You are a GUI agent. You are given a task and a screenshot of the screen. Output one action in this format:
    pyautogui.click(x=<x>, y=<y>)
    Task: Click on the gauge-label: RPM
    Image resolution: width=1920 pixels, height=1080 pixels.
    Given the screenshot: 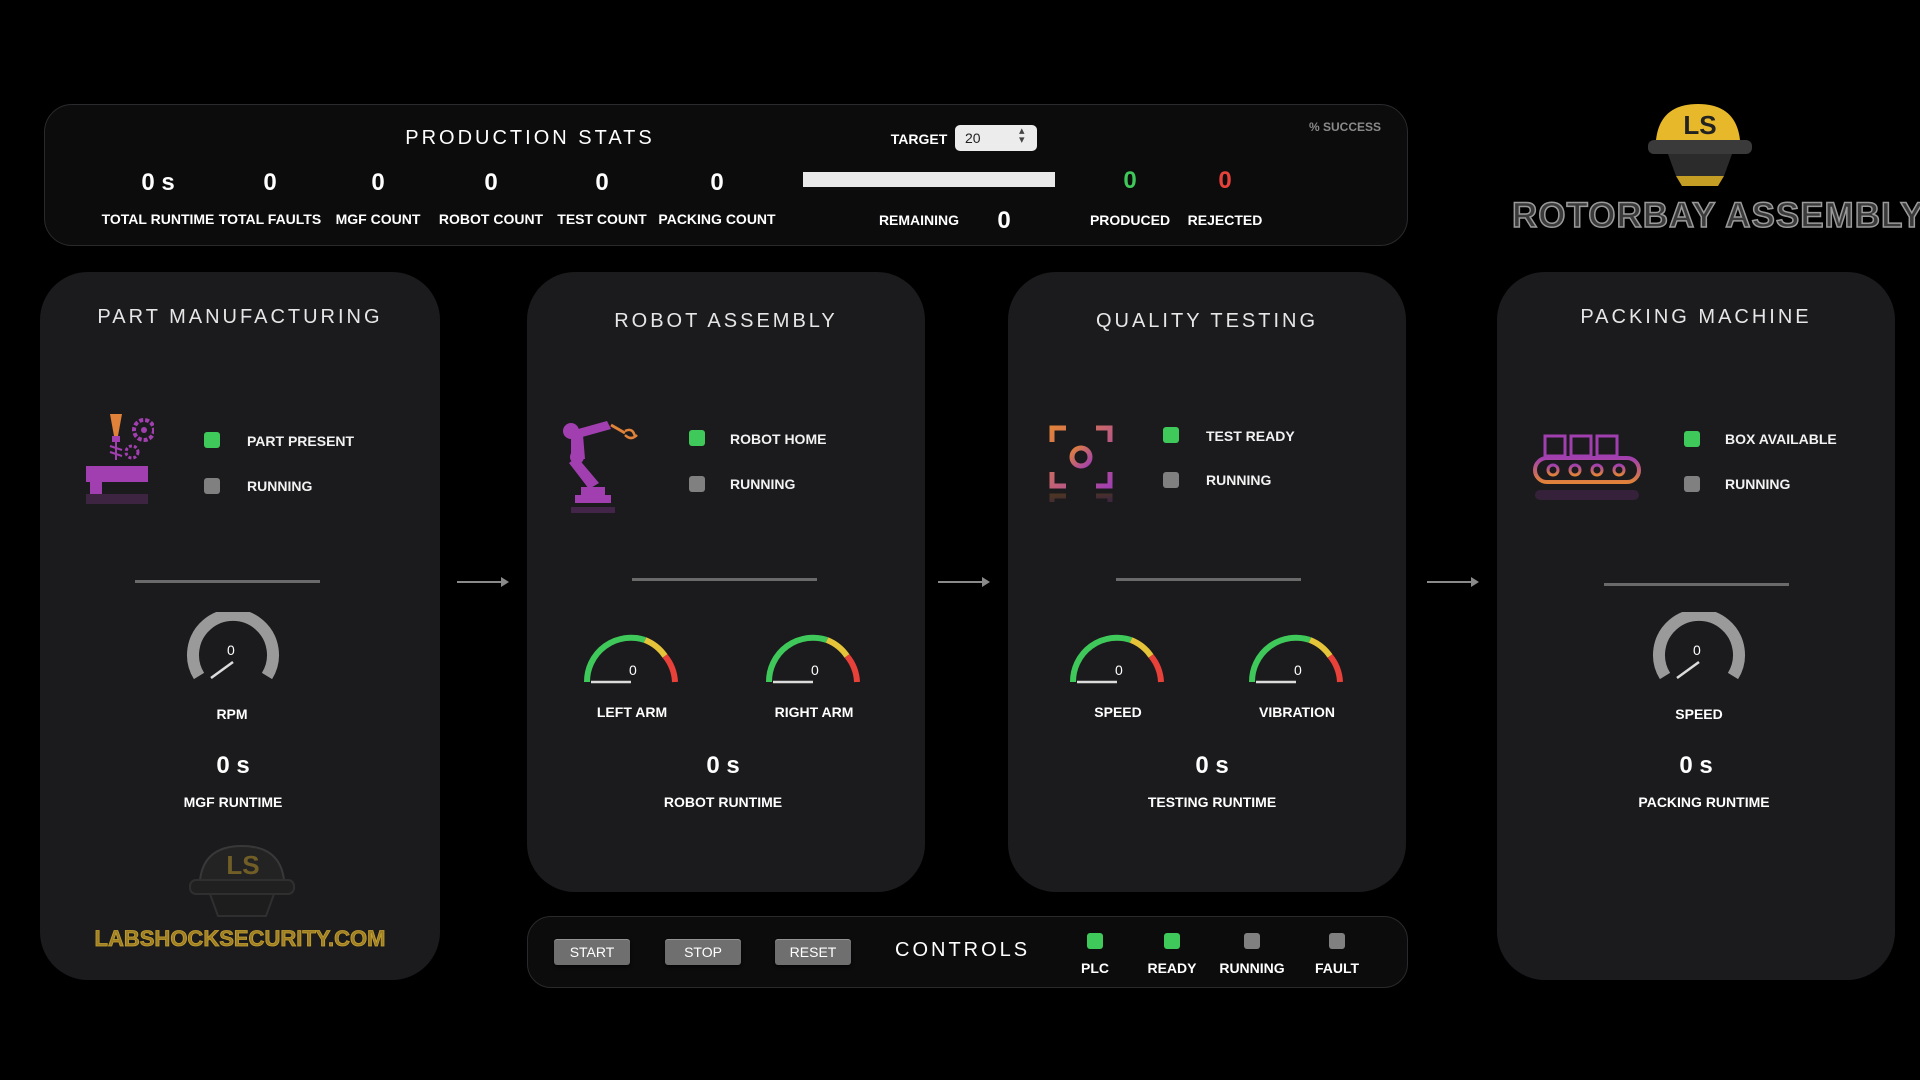 What is the action you would take?
    pyautogui.click(x=232, y=714)
    